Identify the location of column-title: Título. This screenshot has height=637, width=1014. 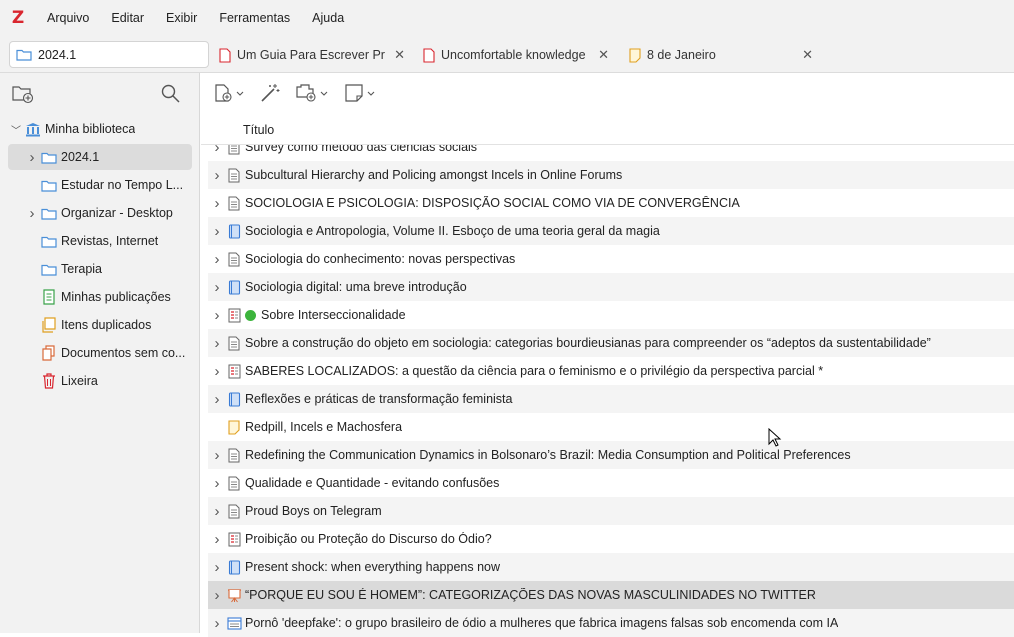
(258, 130).